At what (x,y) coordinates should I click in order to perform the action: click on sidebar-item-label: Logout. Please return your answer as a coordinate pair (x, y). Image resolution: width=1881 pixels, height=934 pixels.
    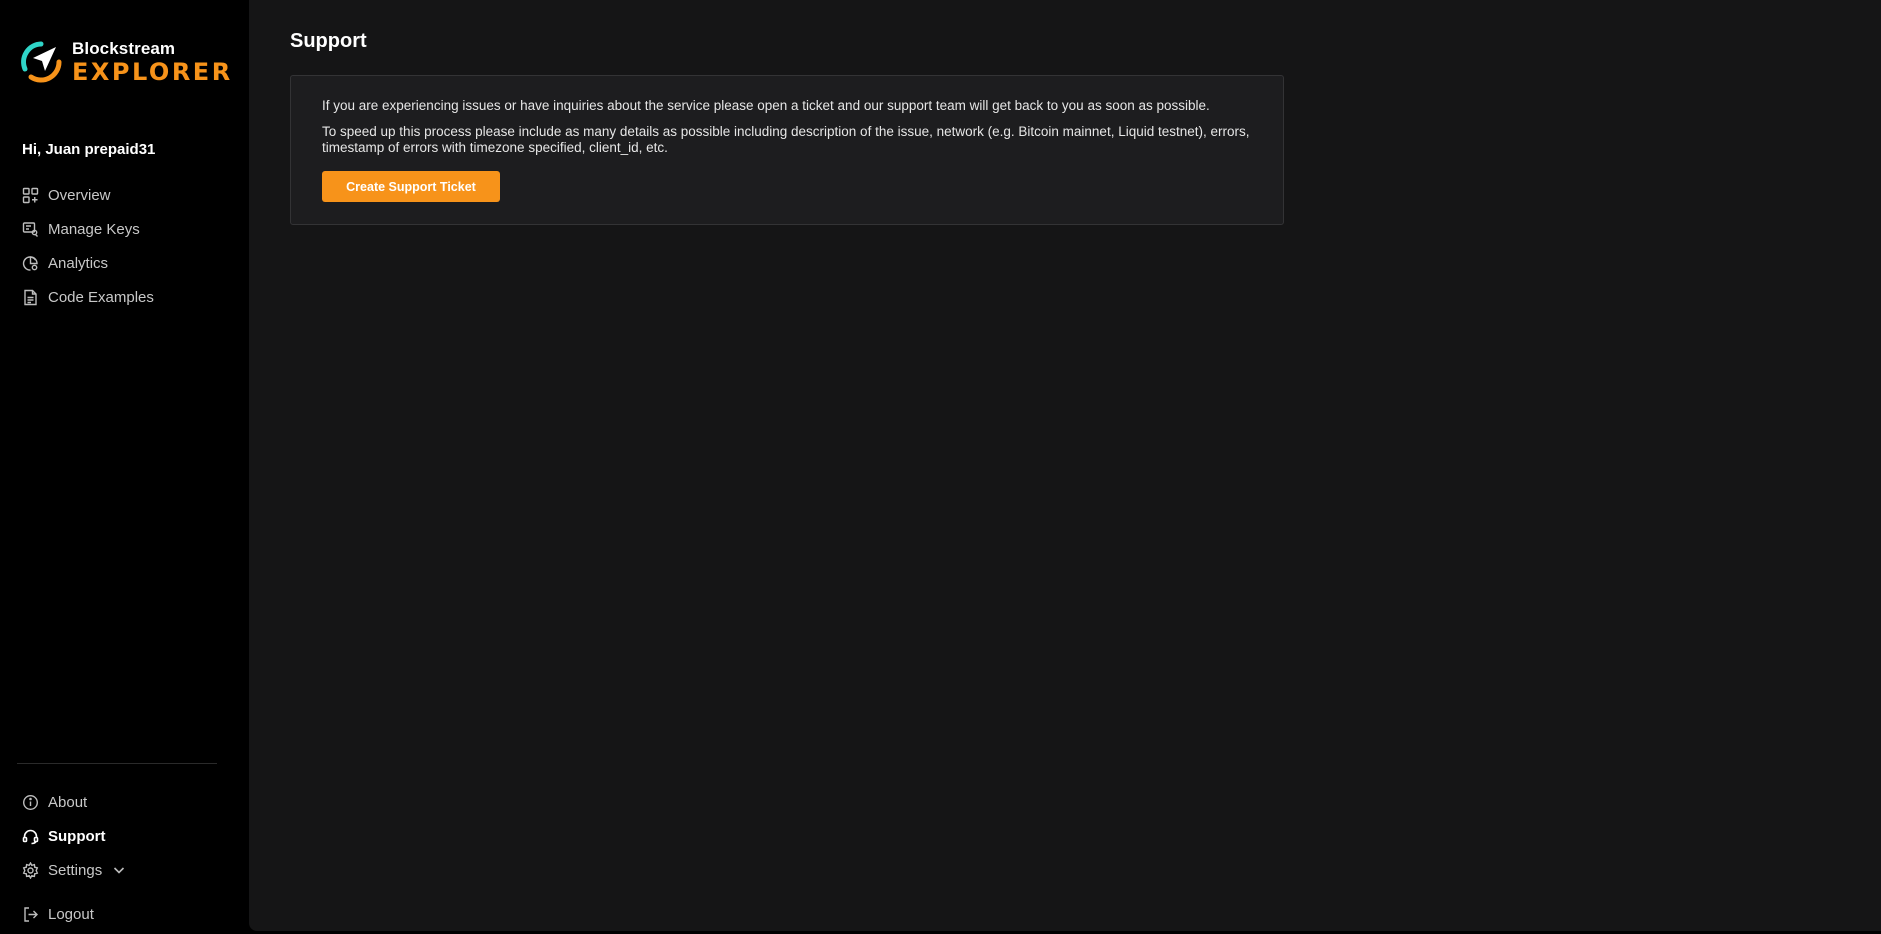
    Looking at the image, I should click on (71, 914).